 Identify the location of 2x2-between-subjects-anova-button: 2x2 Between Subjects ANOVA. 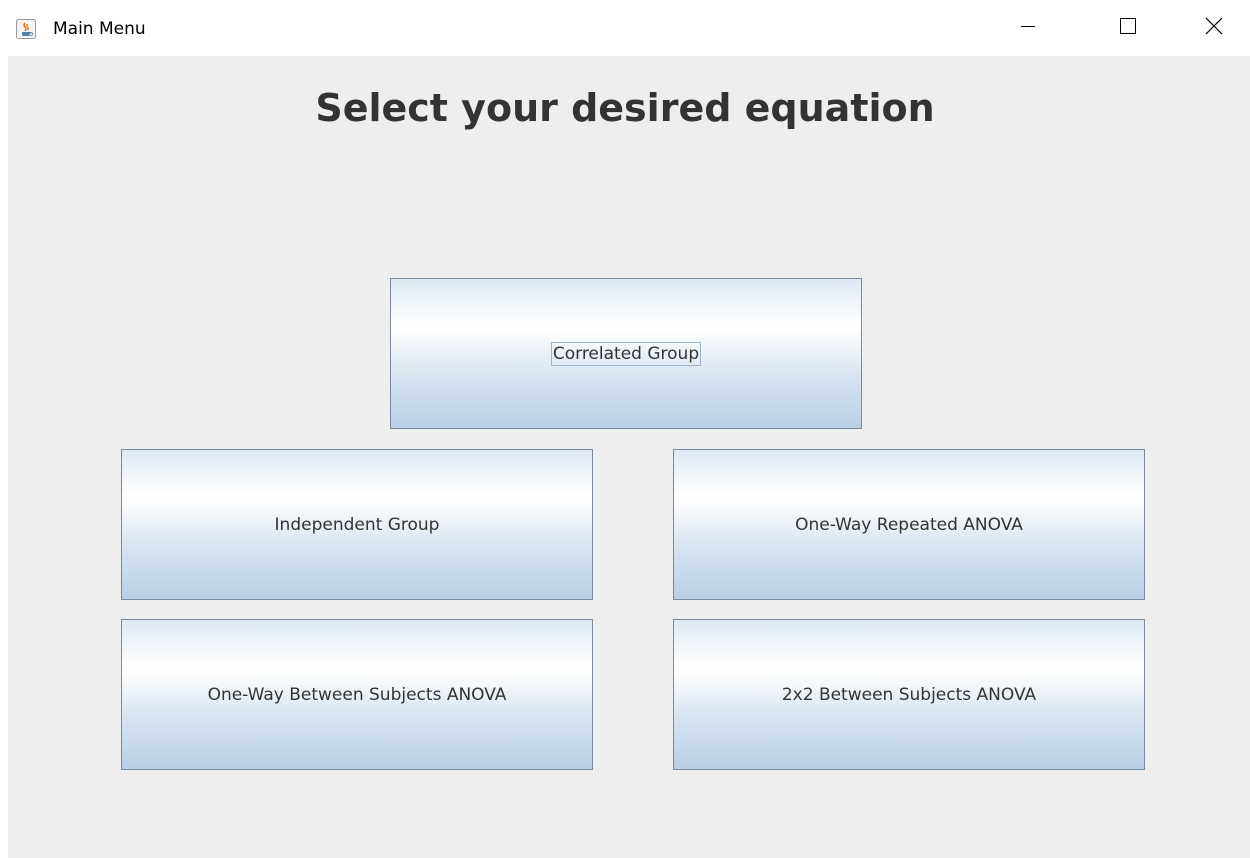
(909, 694).